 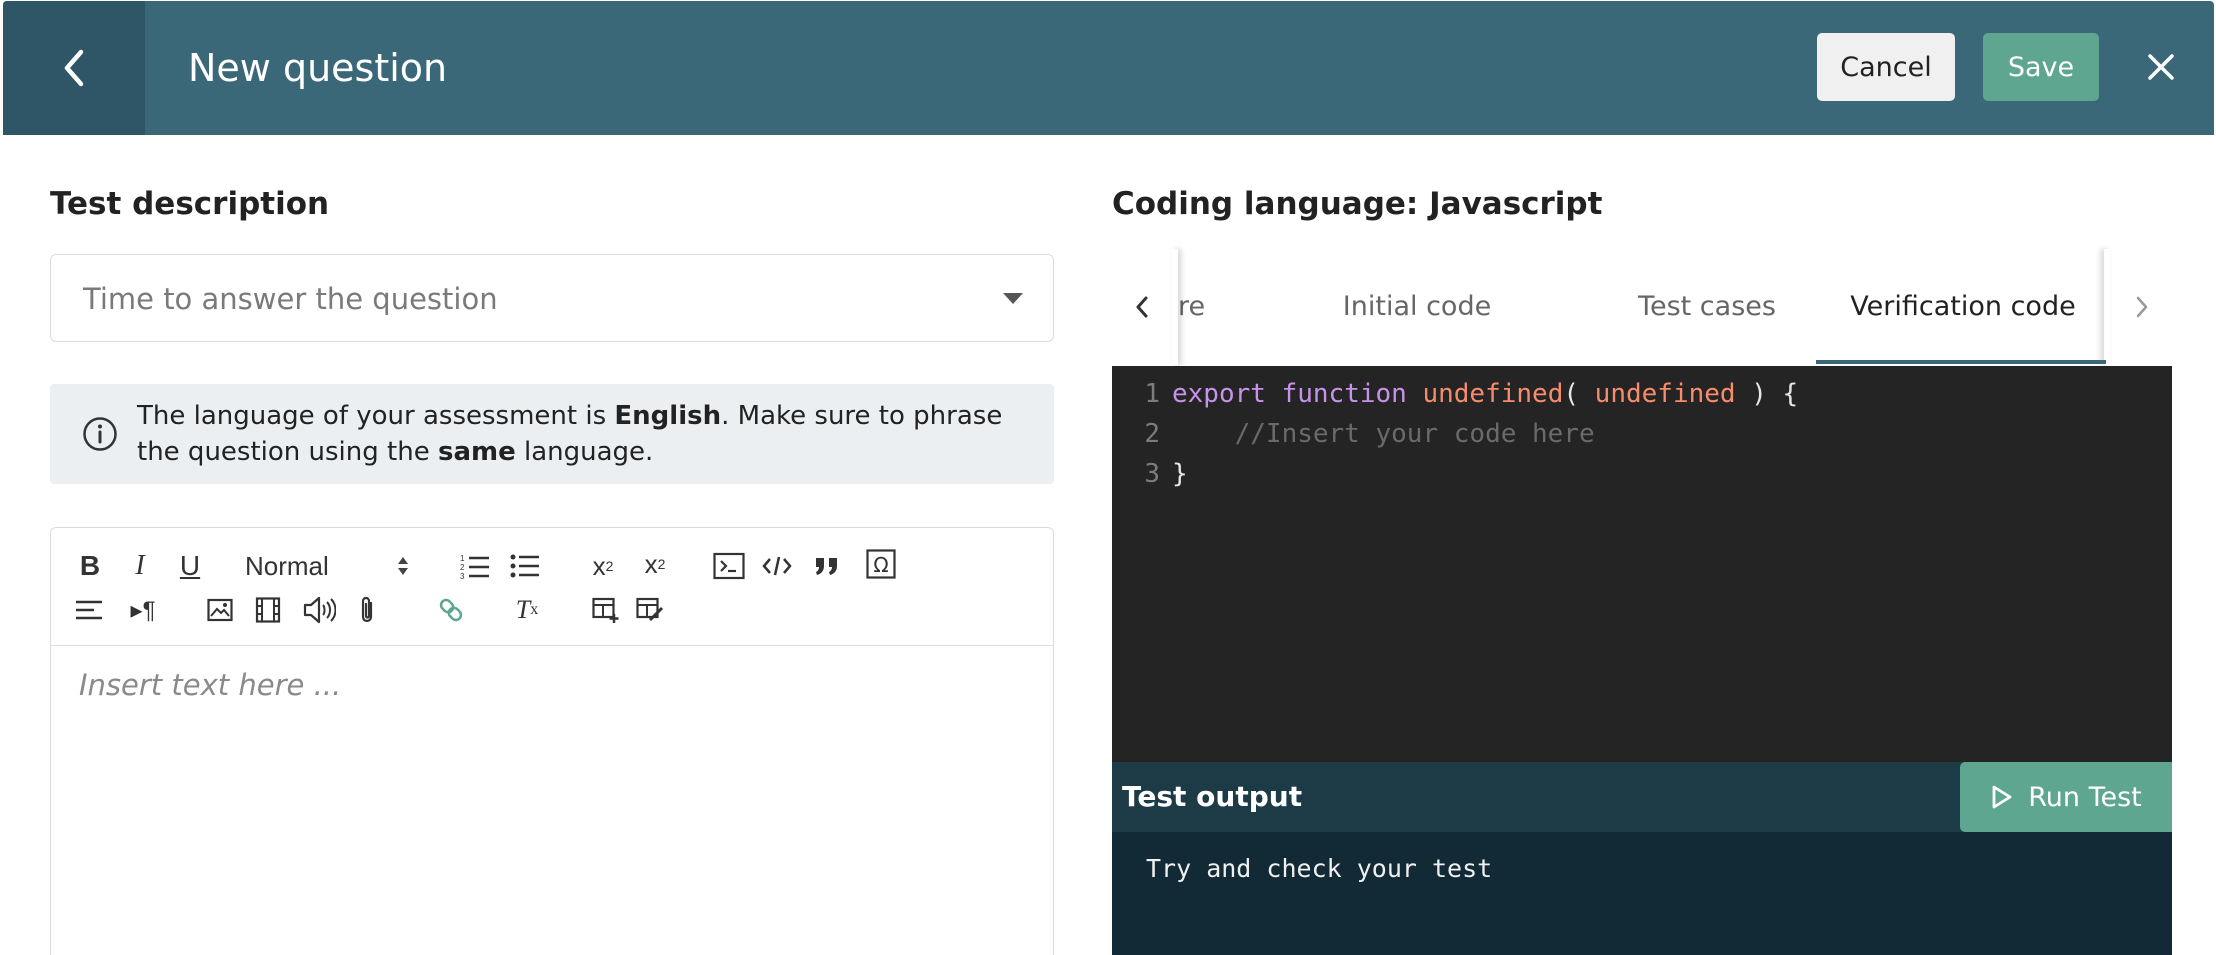 What do you see at coordinates (527, 610) in the screenshot?
I see `clear-formatting-icon: Tx` at bounding box center [527, 610].